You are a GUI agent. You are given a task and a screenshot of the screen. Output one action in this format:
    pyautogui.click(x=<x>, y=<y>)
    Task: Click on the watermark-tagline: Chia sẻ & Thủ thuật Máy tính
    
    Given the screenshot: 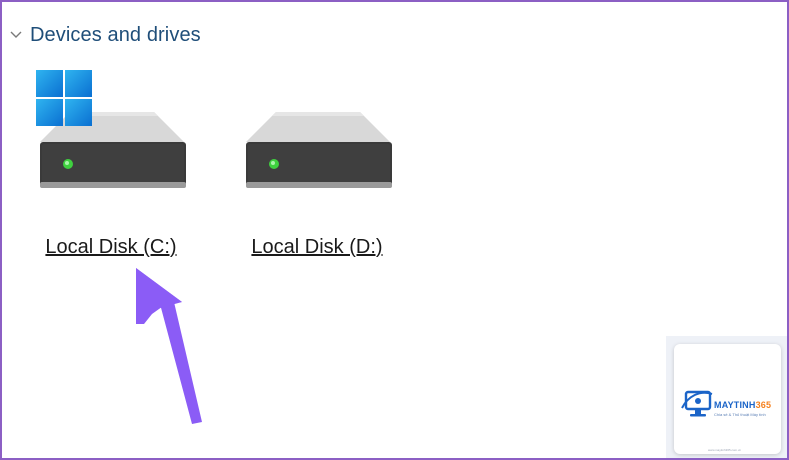 What is the action you would take?
    pyautogui.click(x=740, y=414)
    